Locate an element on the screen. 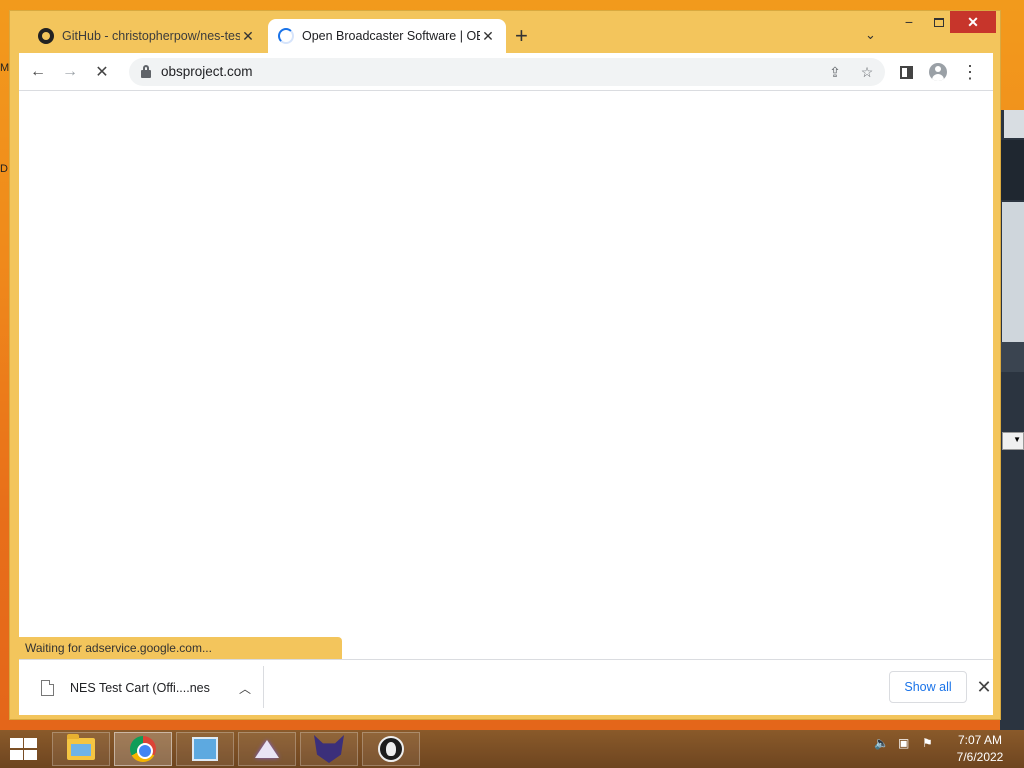 The height and width of the screenshot is (768, 1024). loading-spinner-icon is located at coordinates (286, 36).